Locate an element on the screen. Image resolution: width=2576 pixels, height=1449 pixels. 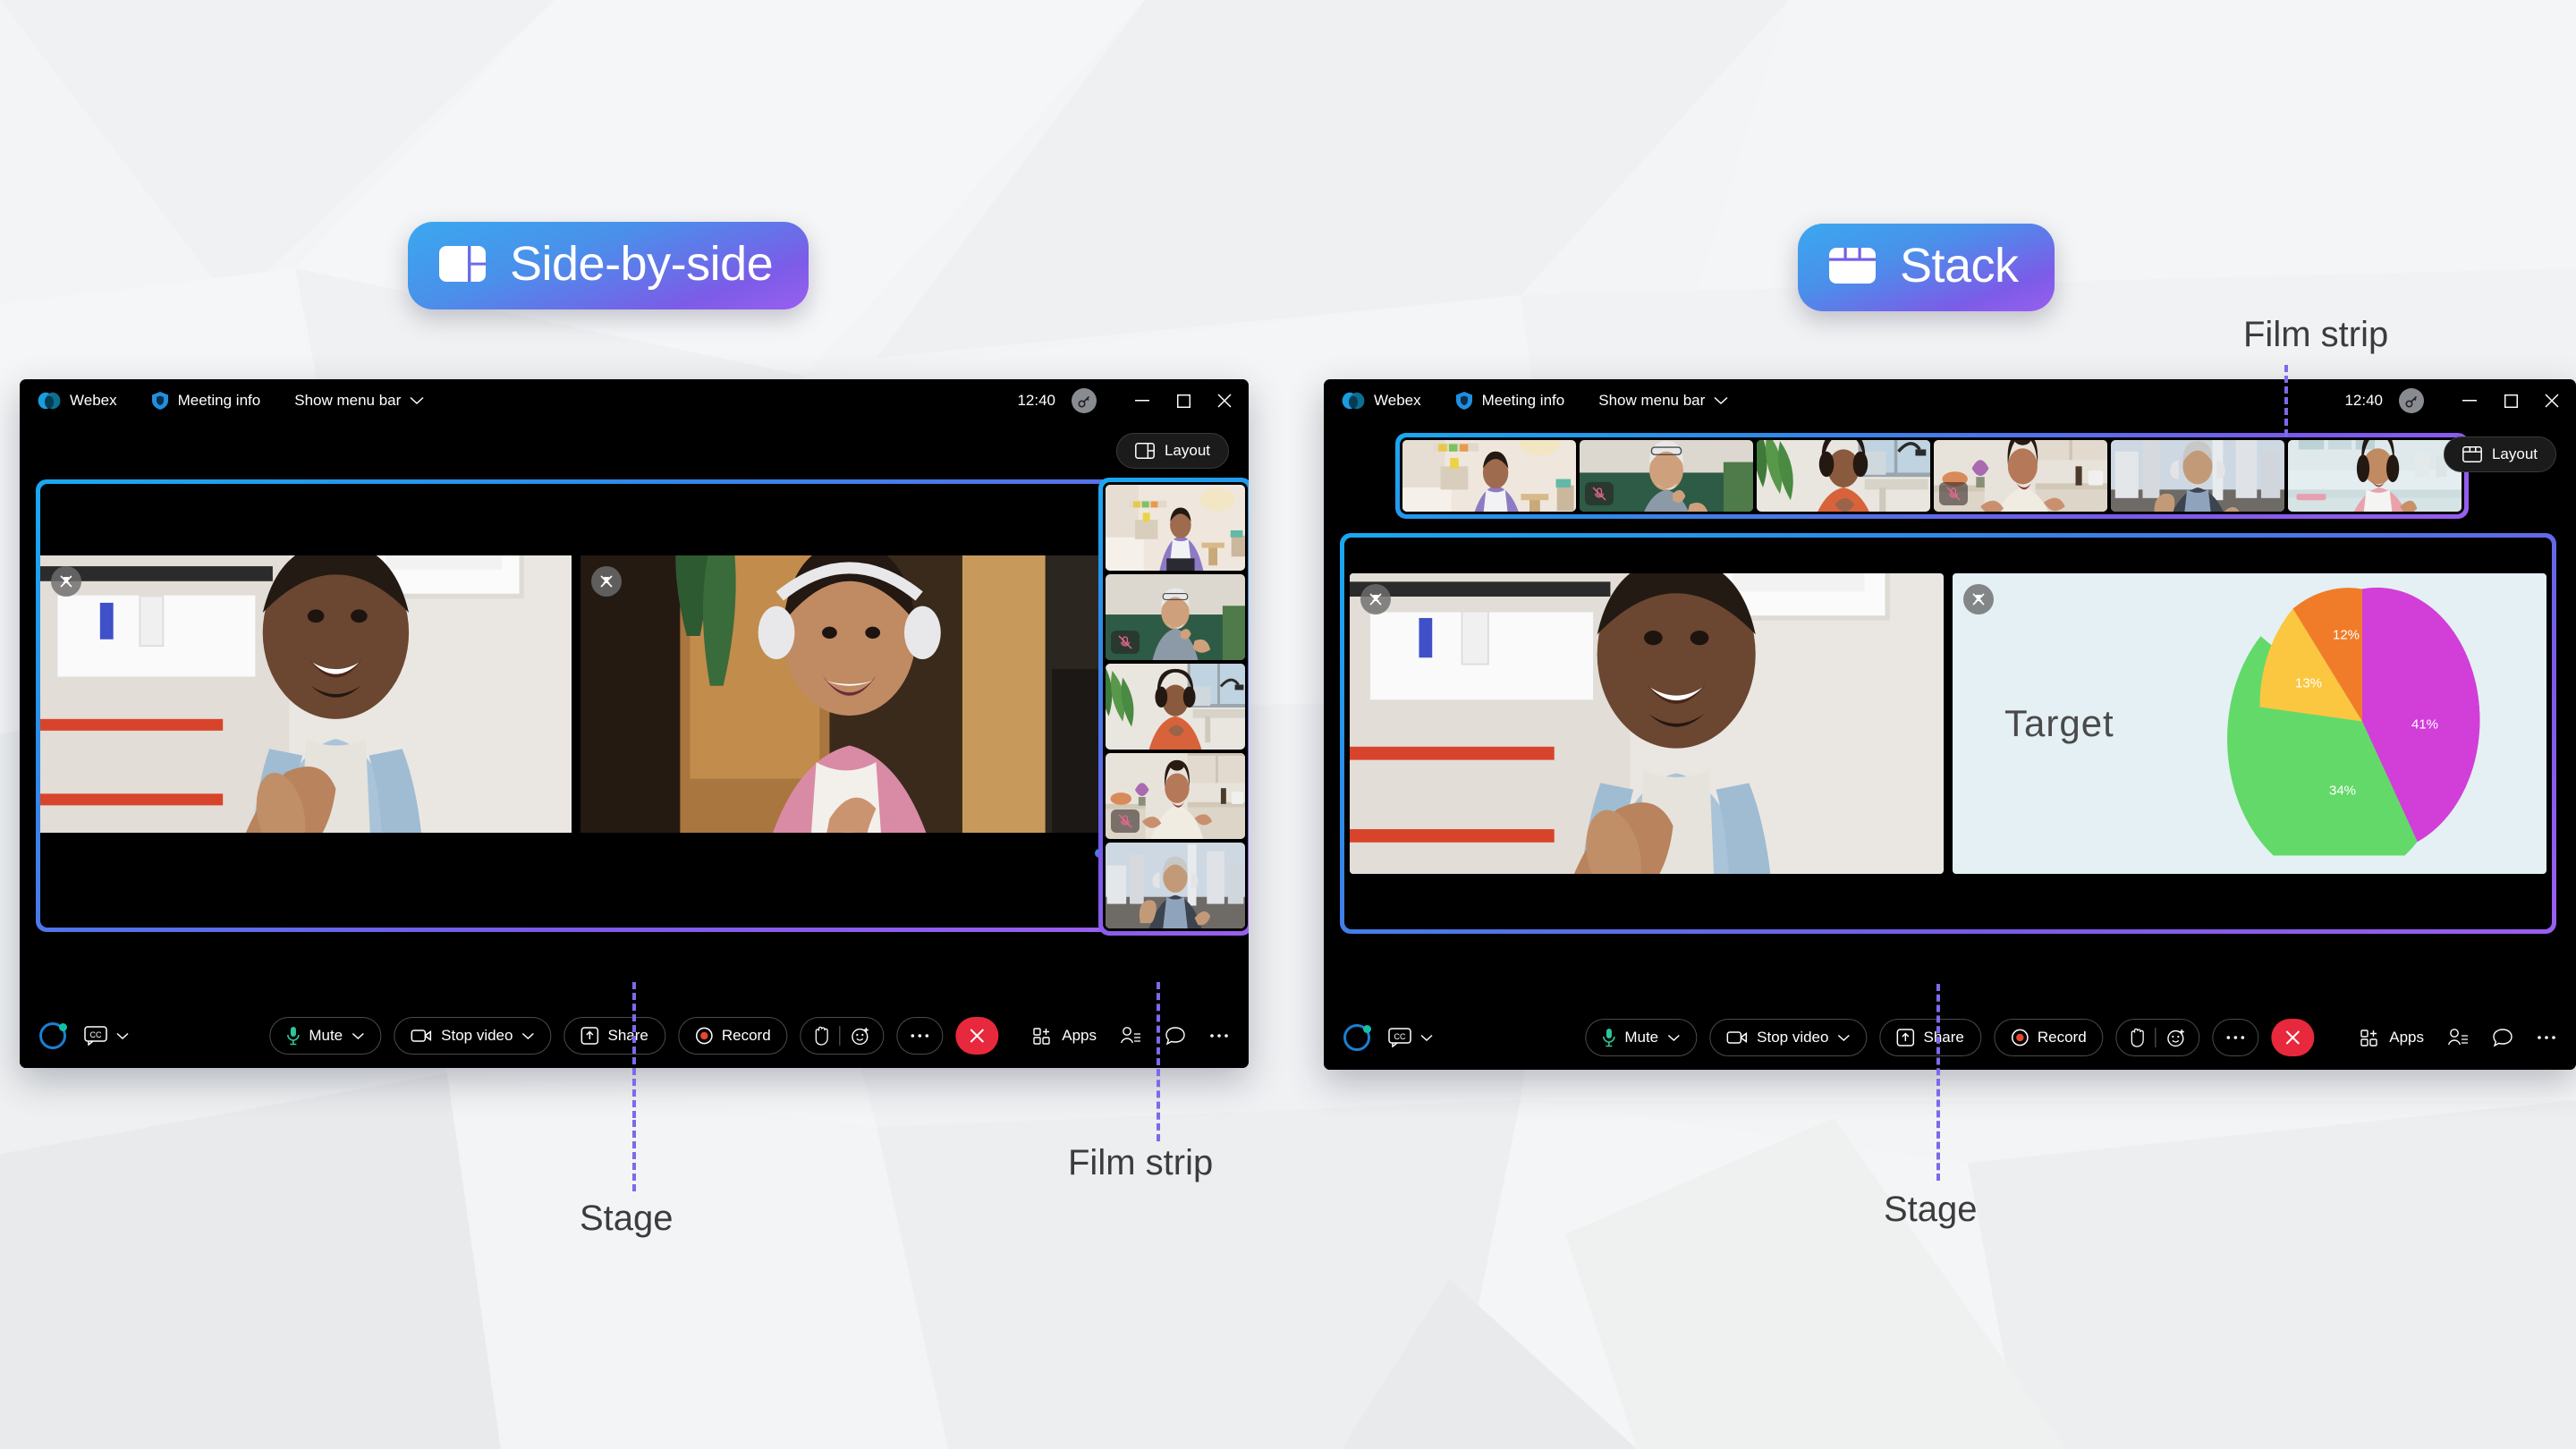
stage-tile-shared-slide: Target 41% 34% 13% 12% is located at coordinates (2249, 723).